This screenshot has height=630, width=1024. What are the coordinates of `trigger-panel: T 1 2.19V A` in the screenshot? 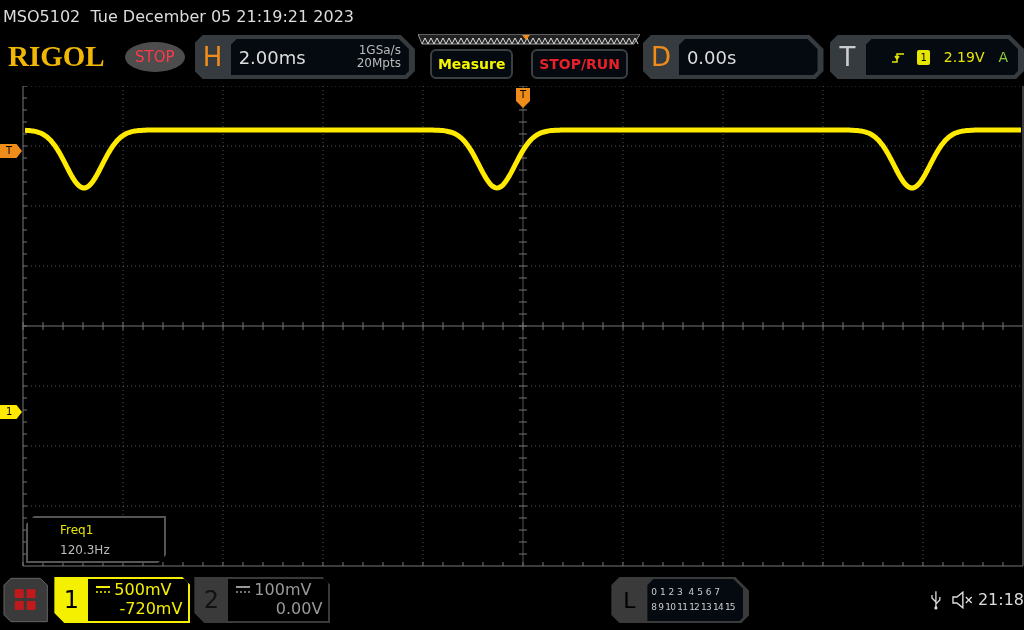 It's located at (926, 57).